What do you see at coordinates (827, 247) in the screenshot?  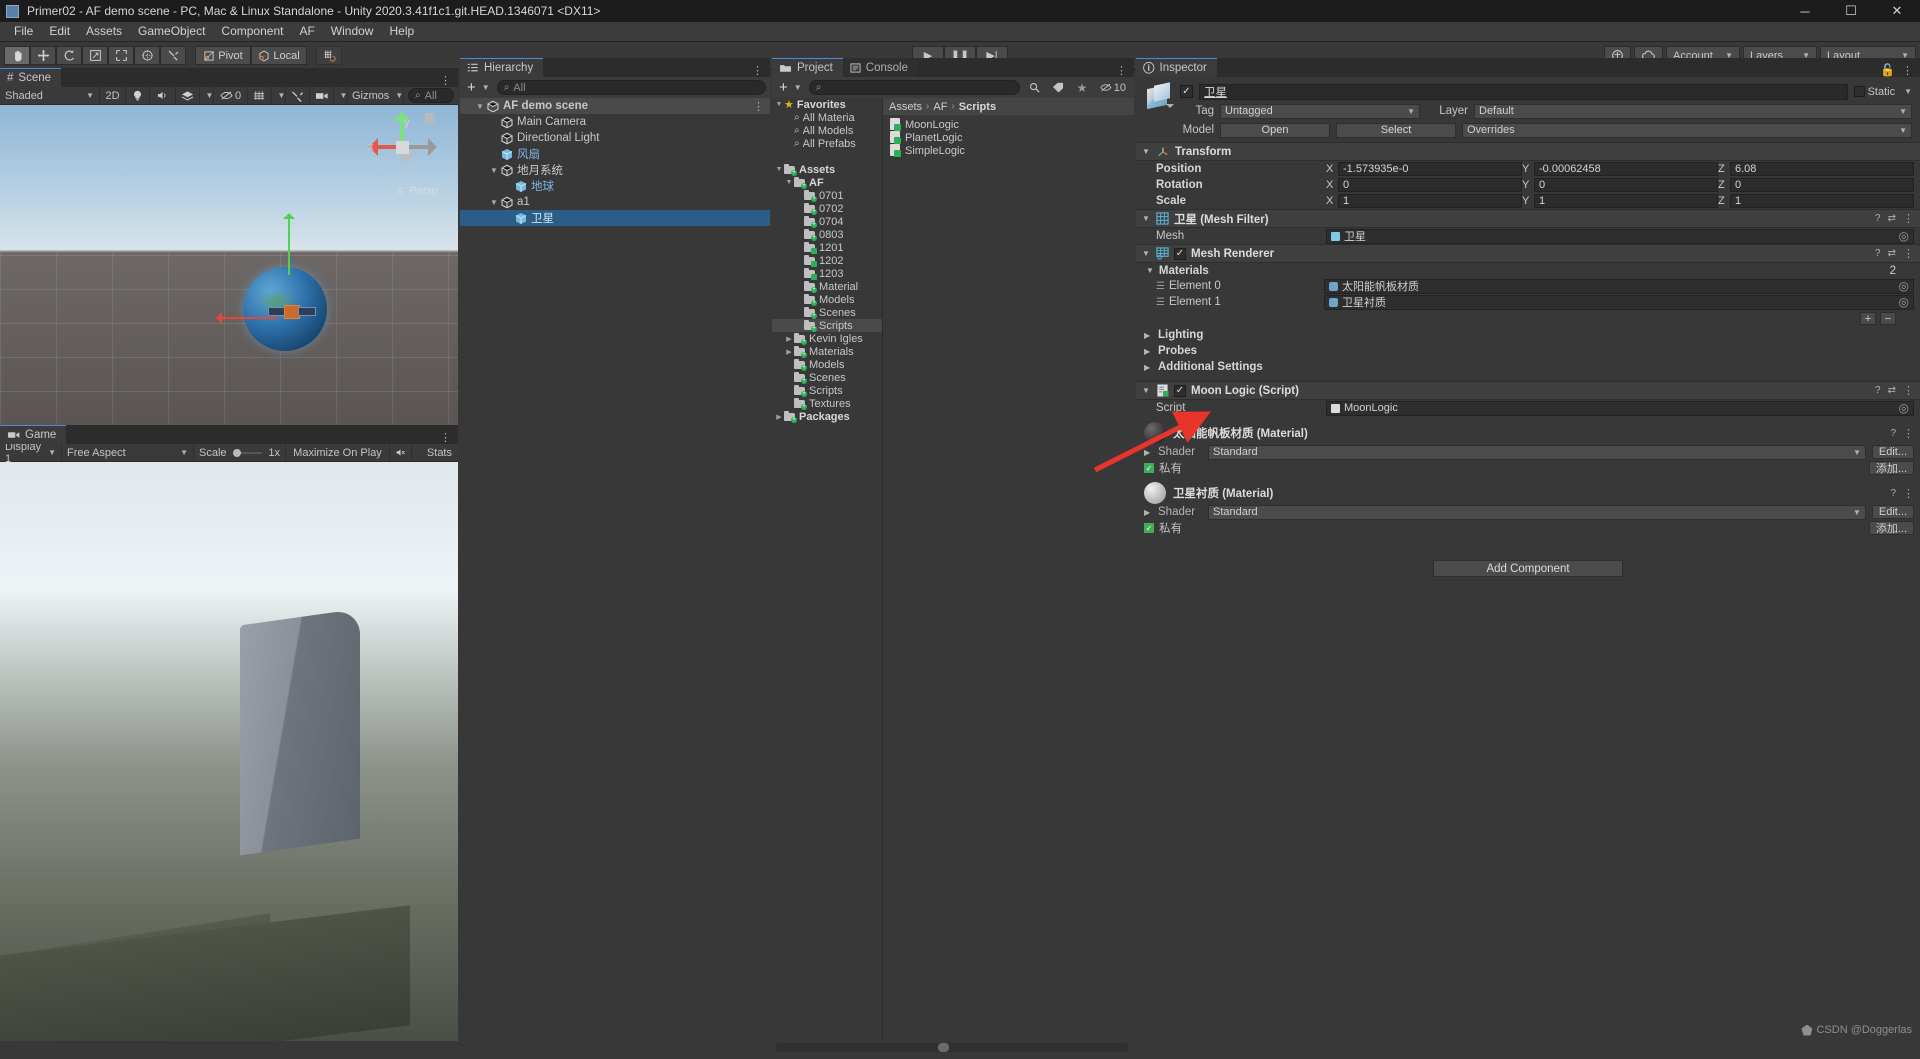 I see `project-tree-item-1201: 1201` at bounding box center [827, 247].